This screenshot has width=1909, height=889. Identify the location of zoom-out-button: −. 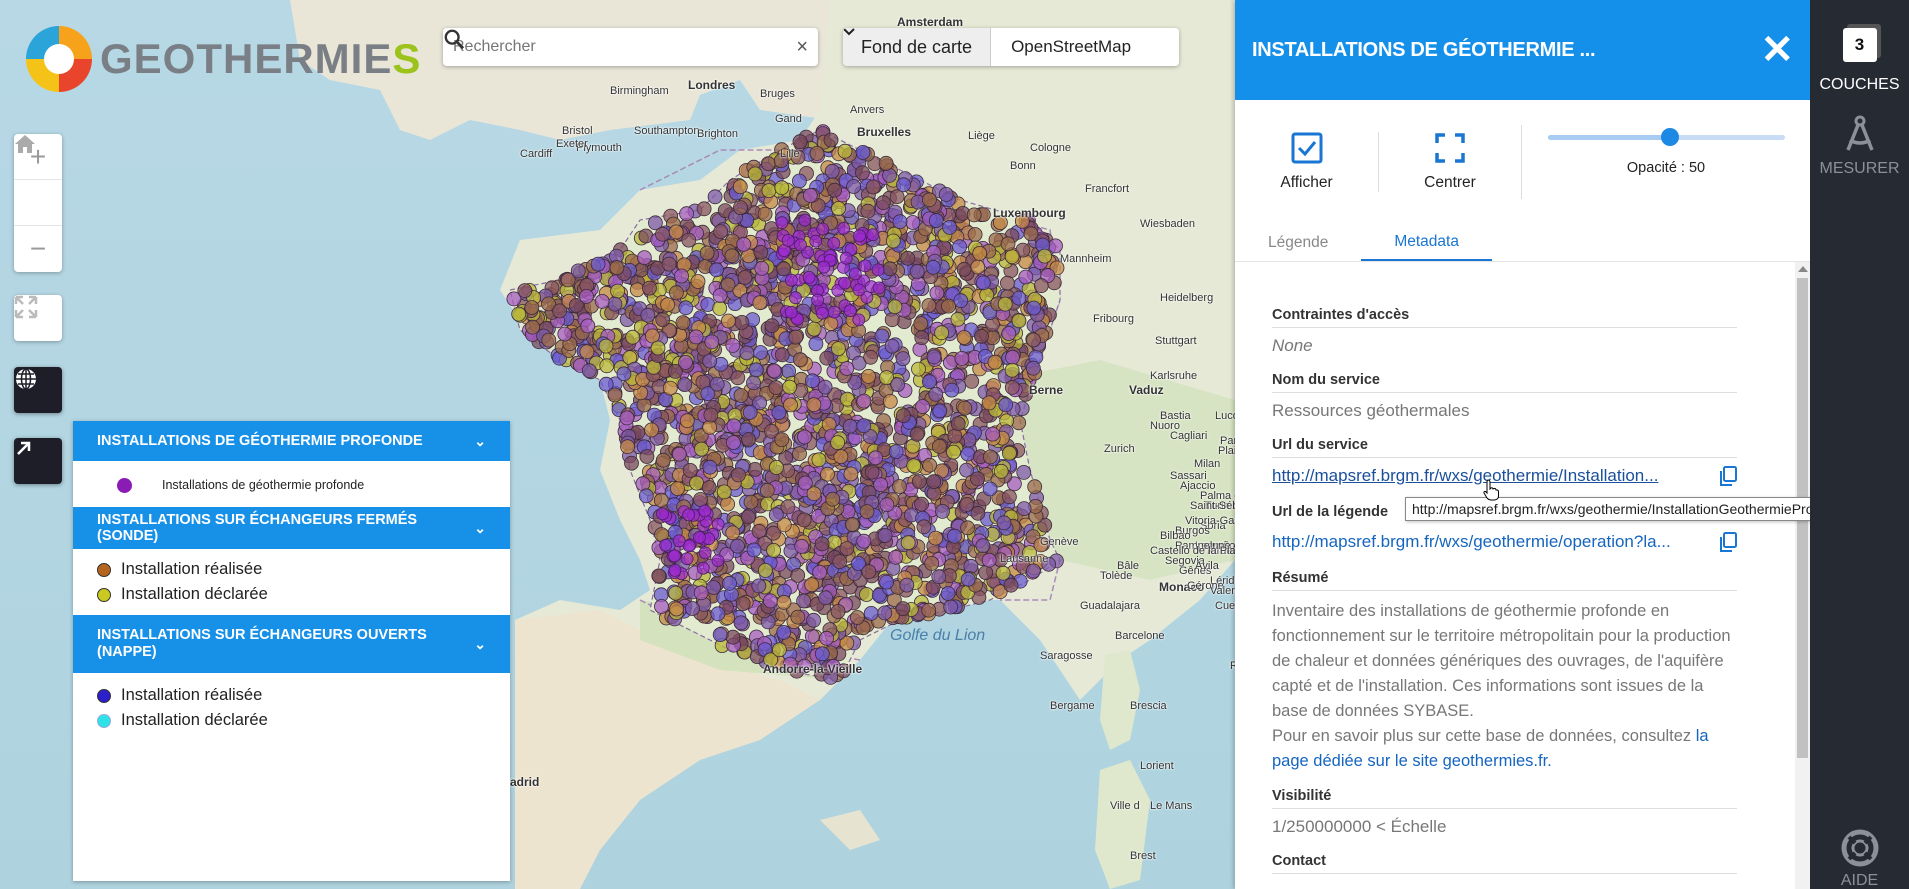
(38, 249).